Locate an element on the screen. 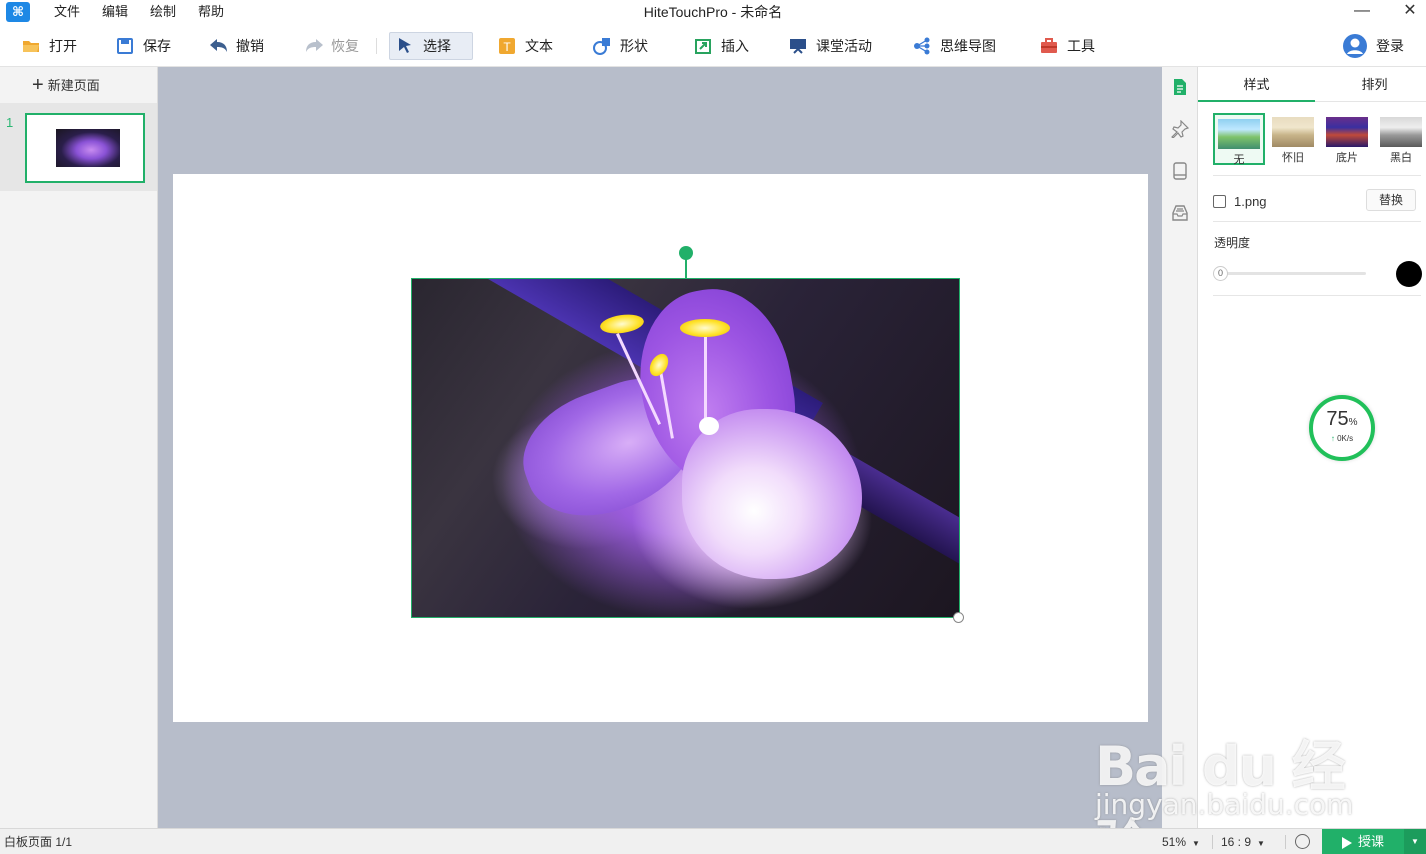 This screenshot has height=854, width=1426. toolbar-divider is located at coordinates (376, 46).